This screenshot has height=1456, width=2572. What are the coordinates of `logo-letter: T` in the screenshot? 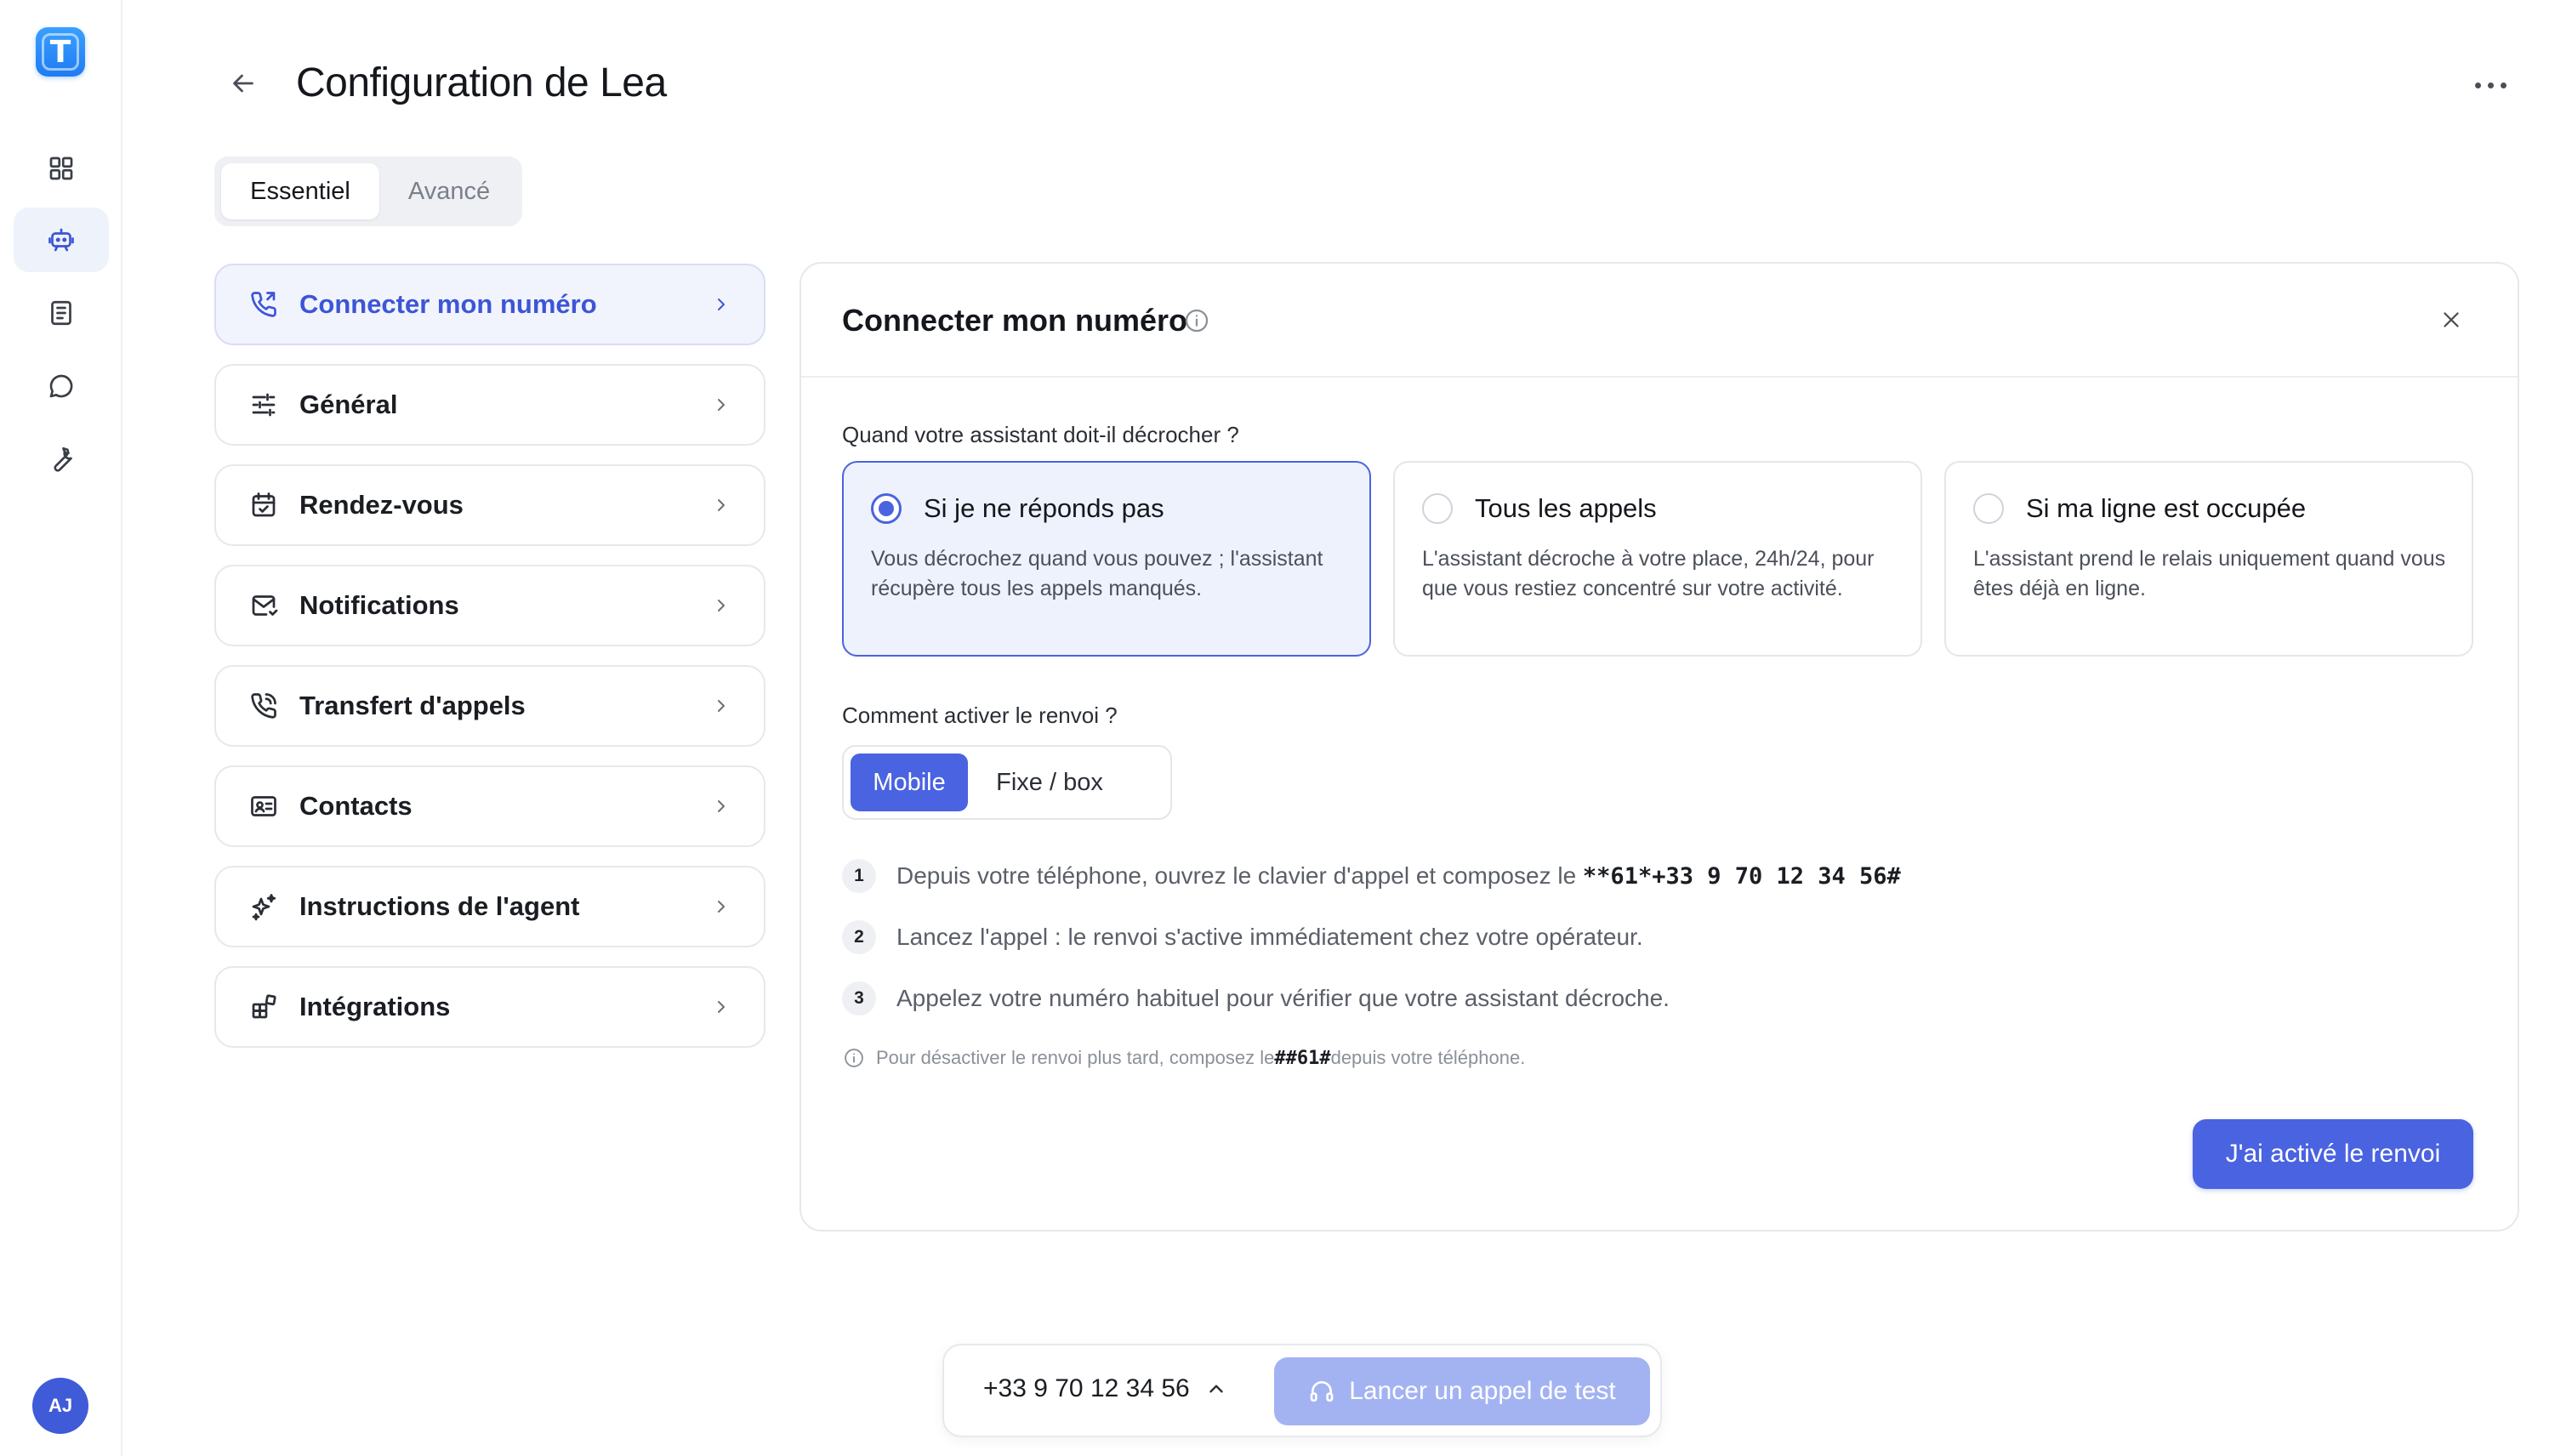 It's located at (61, 52).